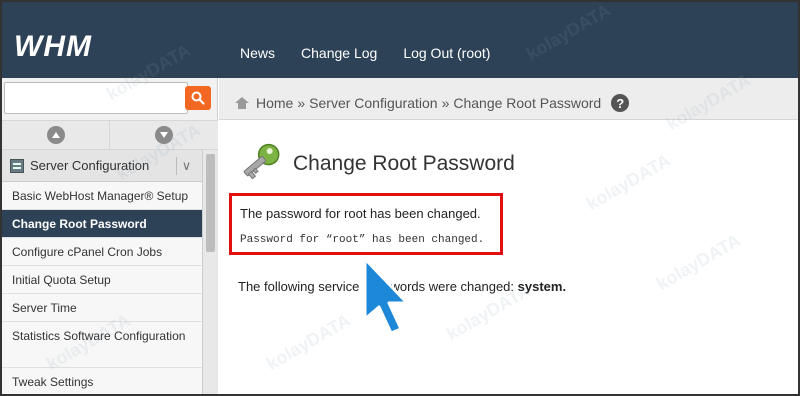 This screenshot has height=396, width=800. What do you see at coordinates (261, 161) in the screenshot?
I see `key-icon` at bounding box center [261, 161].